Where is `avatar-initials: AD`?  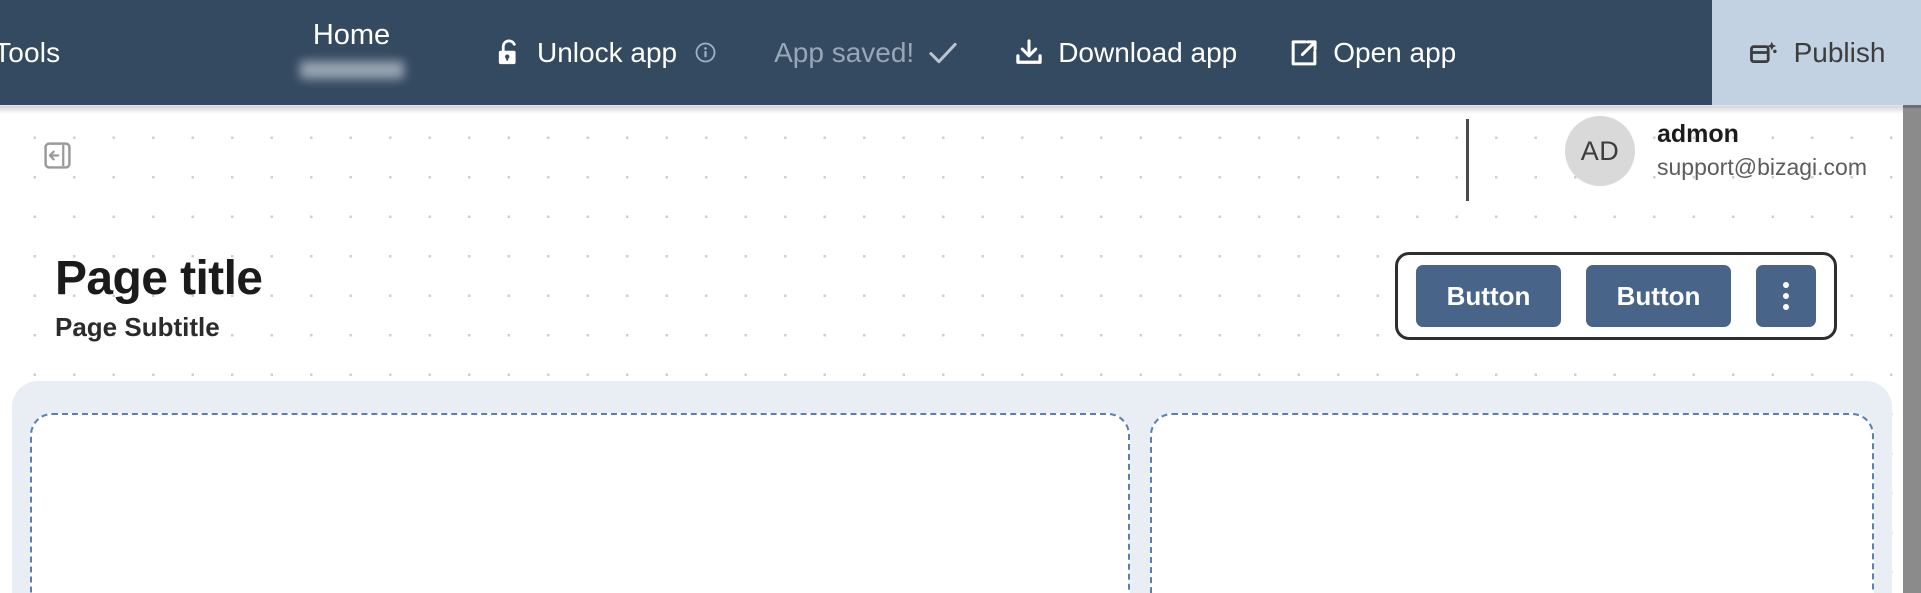
avatar-initials: AD is located at coordinates (1600, 150).